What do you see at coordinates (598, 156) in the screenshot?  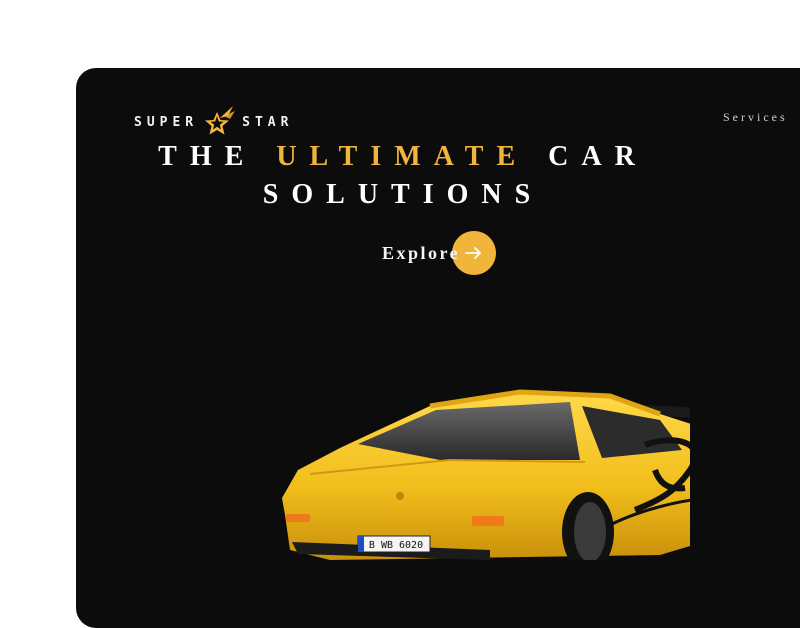 I see `headline-word-car: CAR` at bounding box center [598, 156].